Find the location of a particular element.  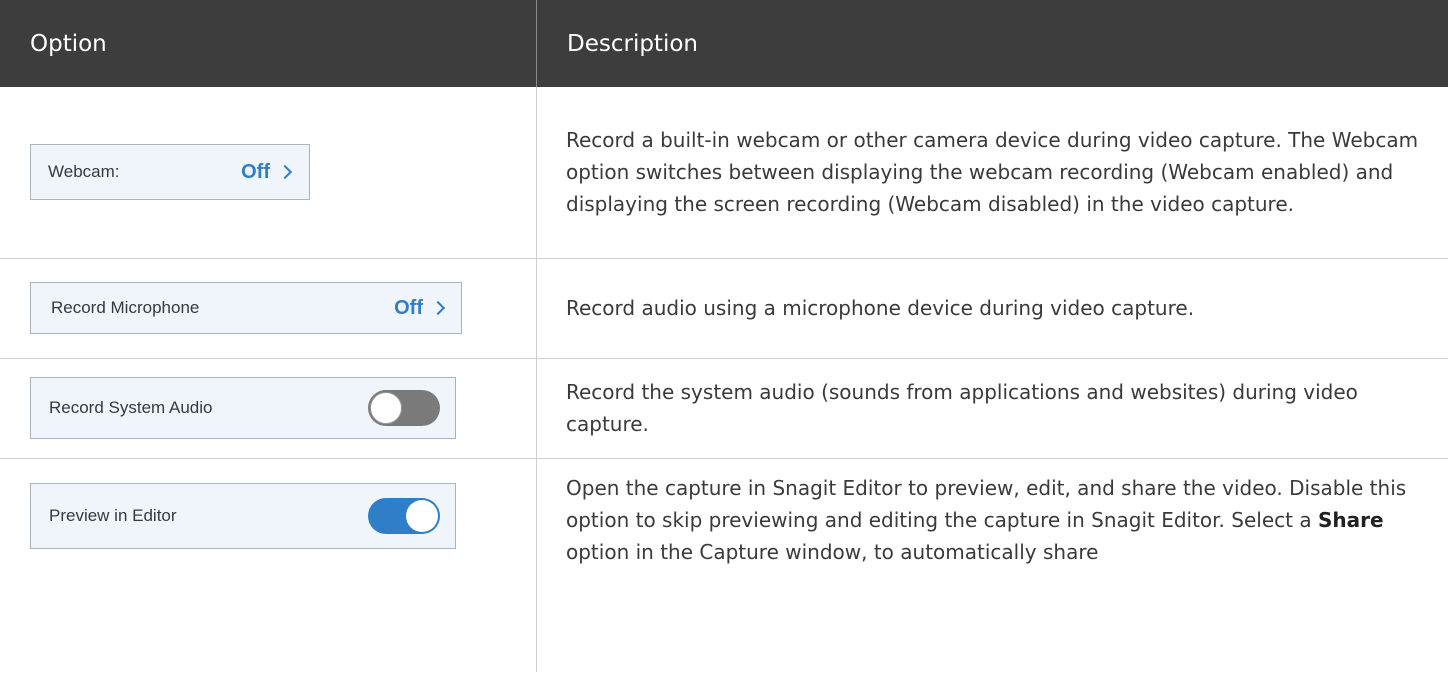

webcam-value: Off is located at coordinates (267, 172).